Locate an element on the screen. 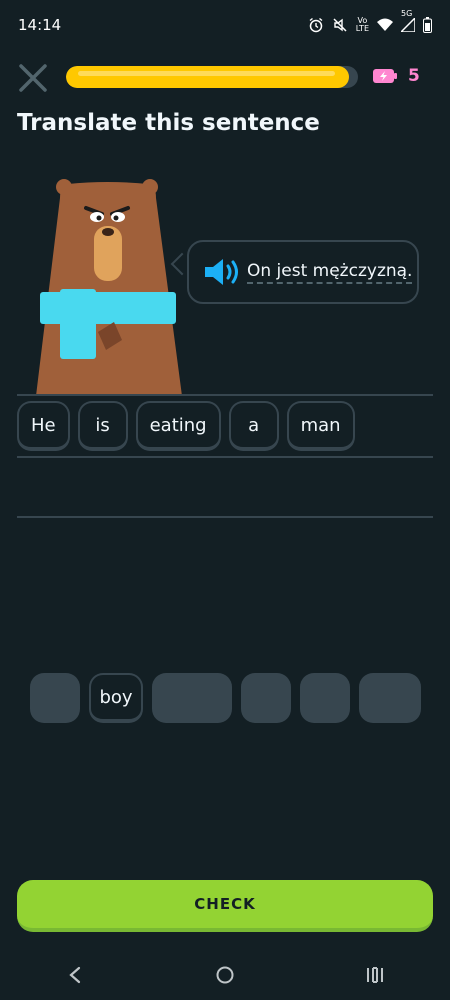  answer-area: He is eating a man is located at coordinates (186, 426).